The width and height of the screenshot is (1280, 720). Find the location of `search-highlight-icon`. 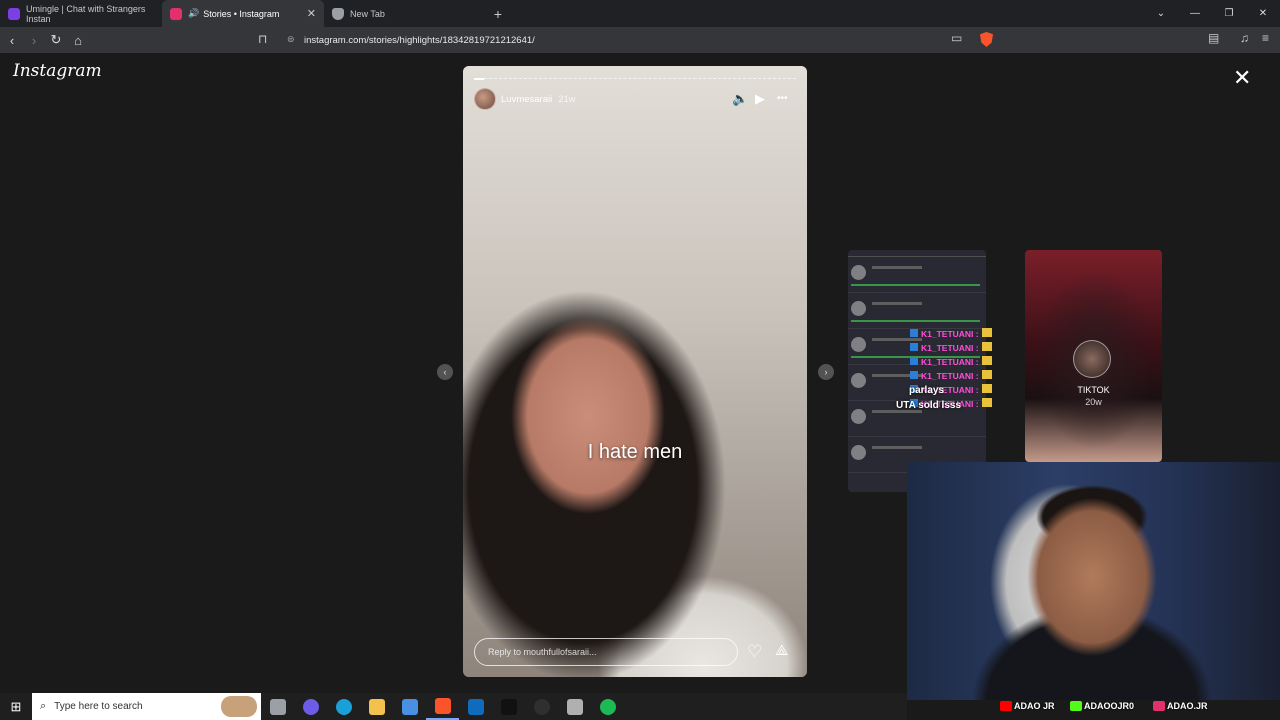

search-highlight-icon is located at coordinates (239, 706).